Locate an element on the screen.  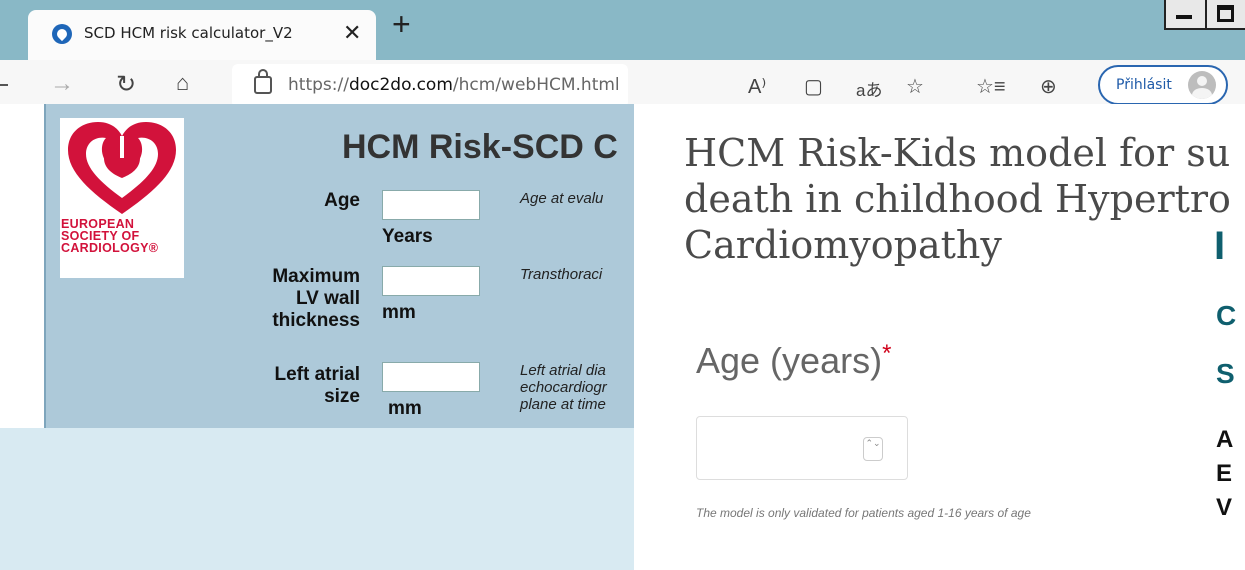
esc-logo-text: EUROPEAN SOCIETY OF CARDIOLOGY® is located at coordinates (122, 236).